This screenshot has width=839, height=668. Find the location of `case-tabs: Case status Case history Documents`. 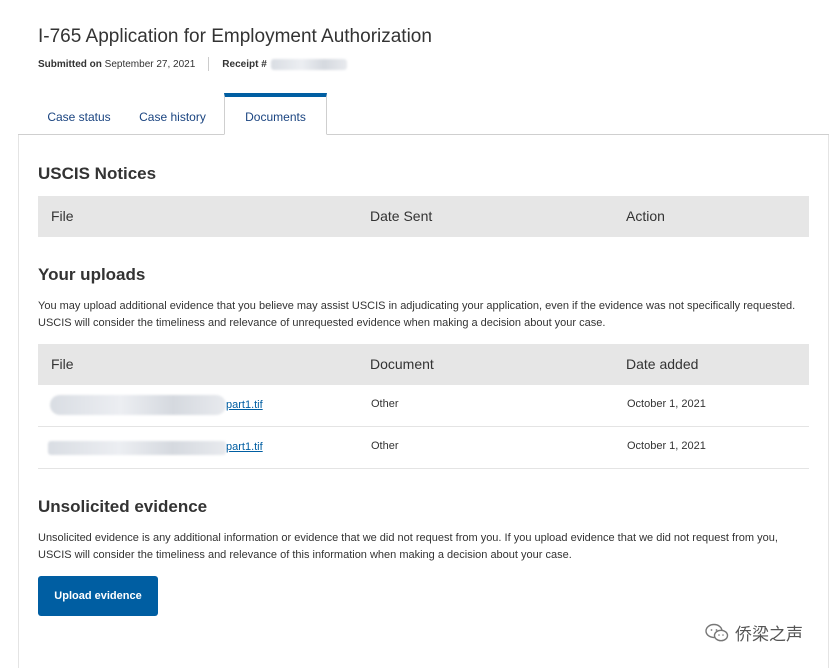

case-tabs: Case status Case history Documents is located at coordinates (423, 114).